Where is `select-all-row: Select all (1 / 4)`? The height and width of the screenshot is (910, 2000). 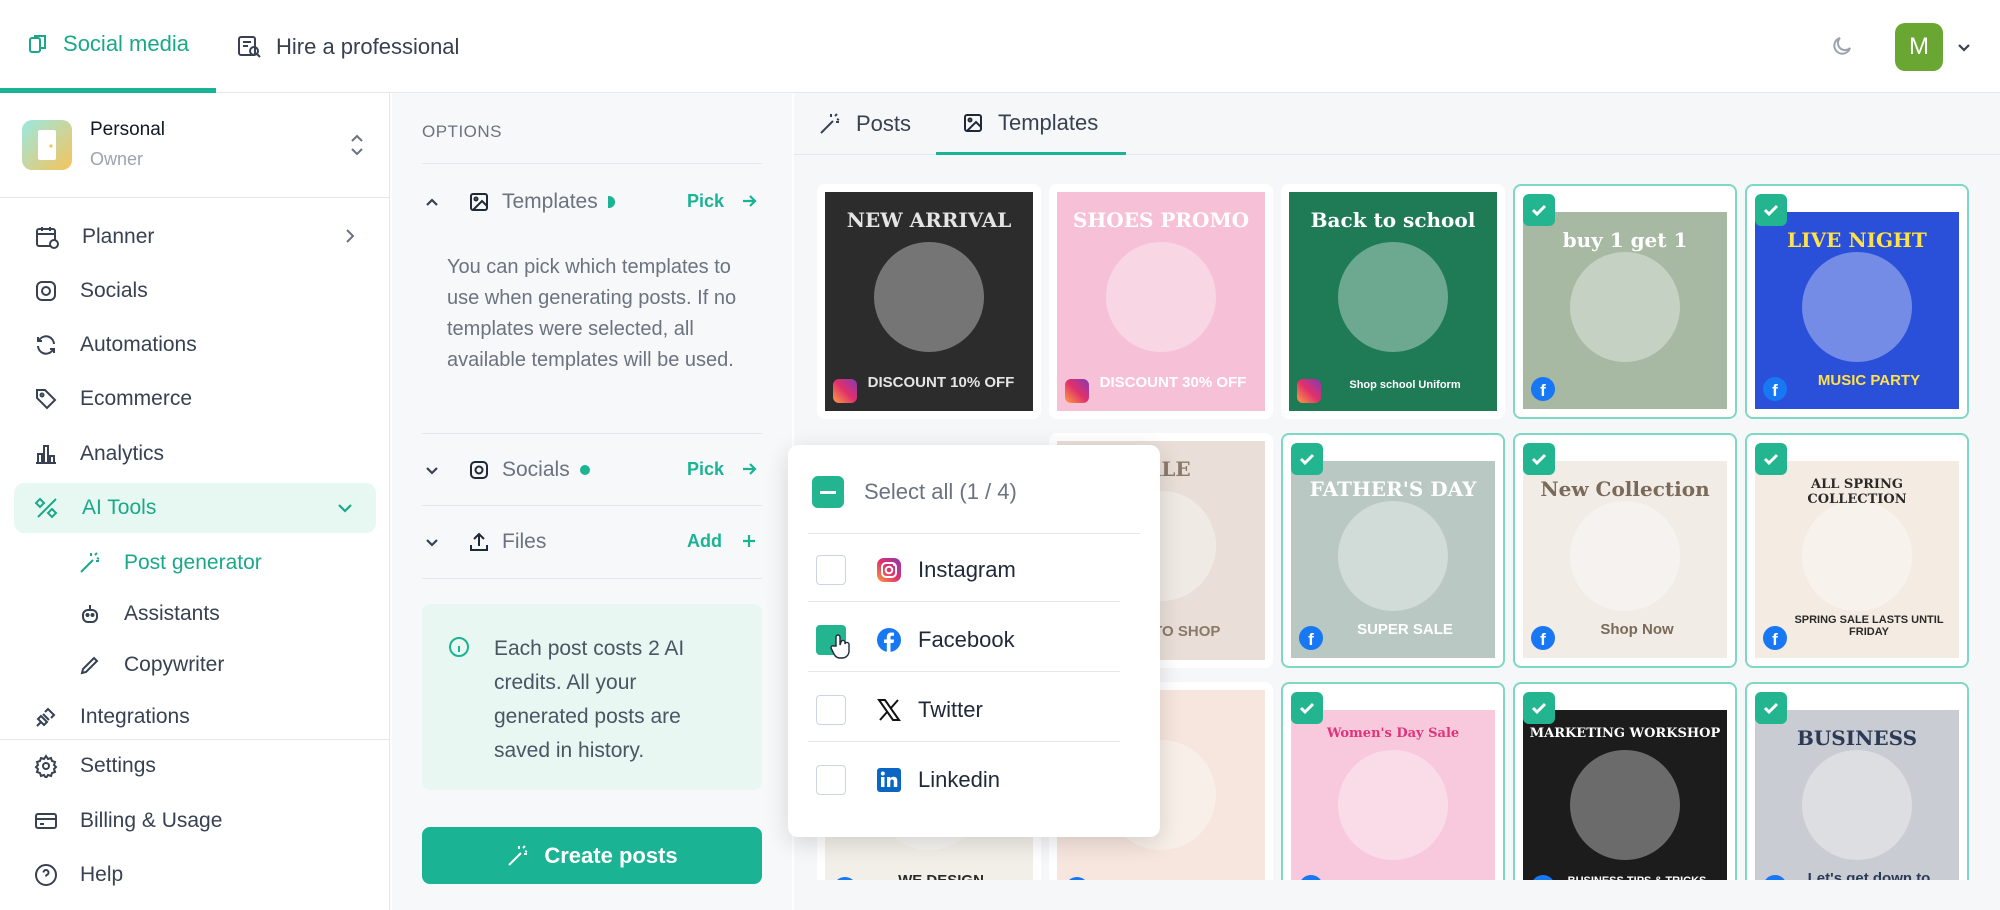 select-all-row: Select all (1 / 4) is located at coordinates (964, 492).